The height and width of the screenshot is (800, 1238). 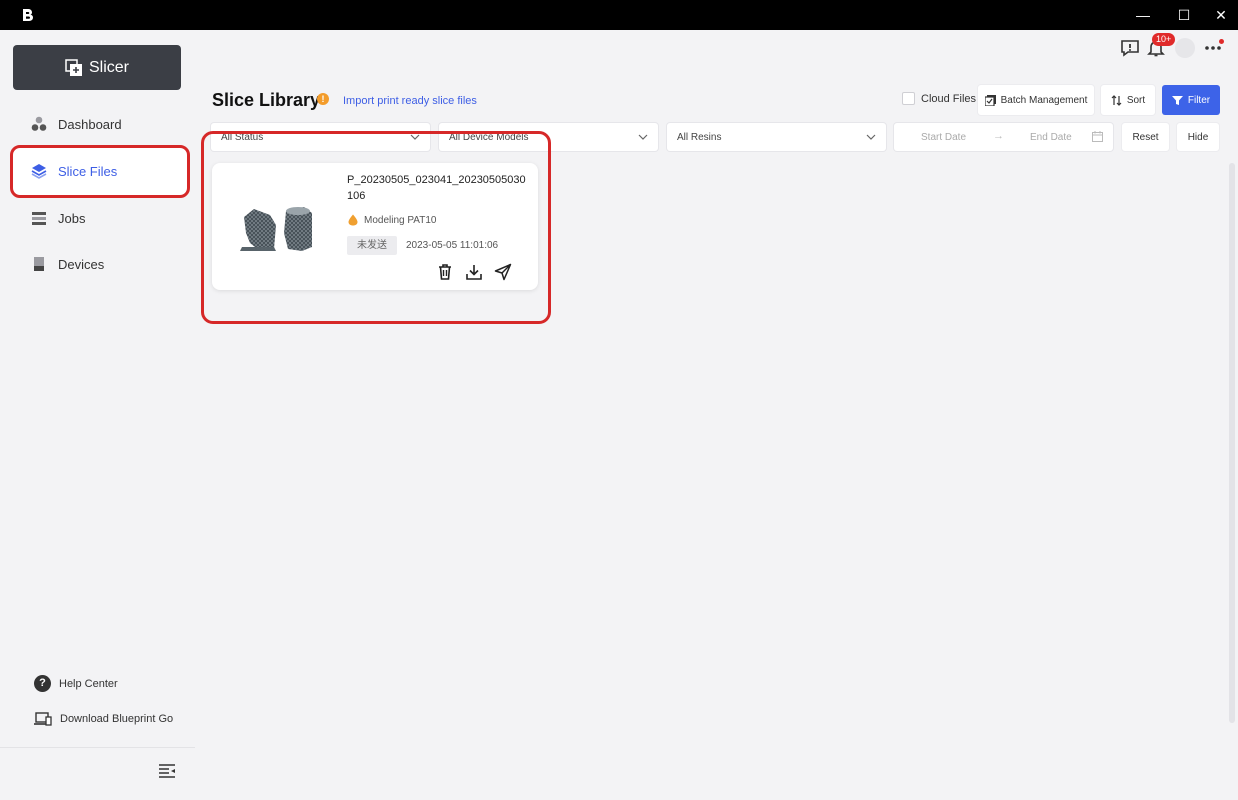 What do you see at coordinates (97, 747) in the screenshot?
I see `sidebar-divider` at bounding box center [97, 747].